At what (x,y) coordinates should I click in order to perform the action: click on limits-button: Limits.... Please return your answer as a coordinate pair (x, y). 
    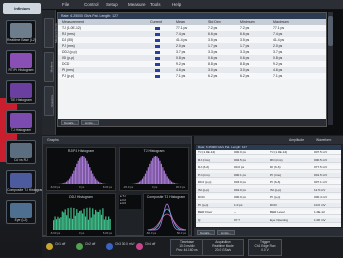
    Looking at the image, I should click on (90, 122).